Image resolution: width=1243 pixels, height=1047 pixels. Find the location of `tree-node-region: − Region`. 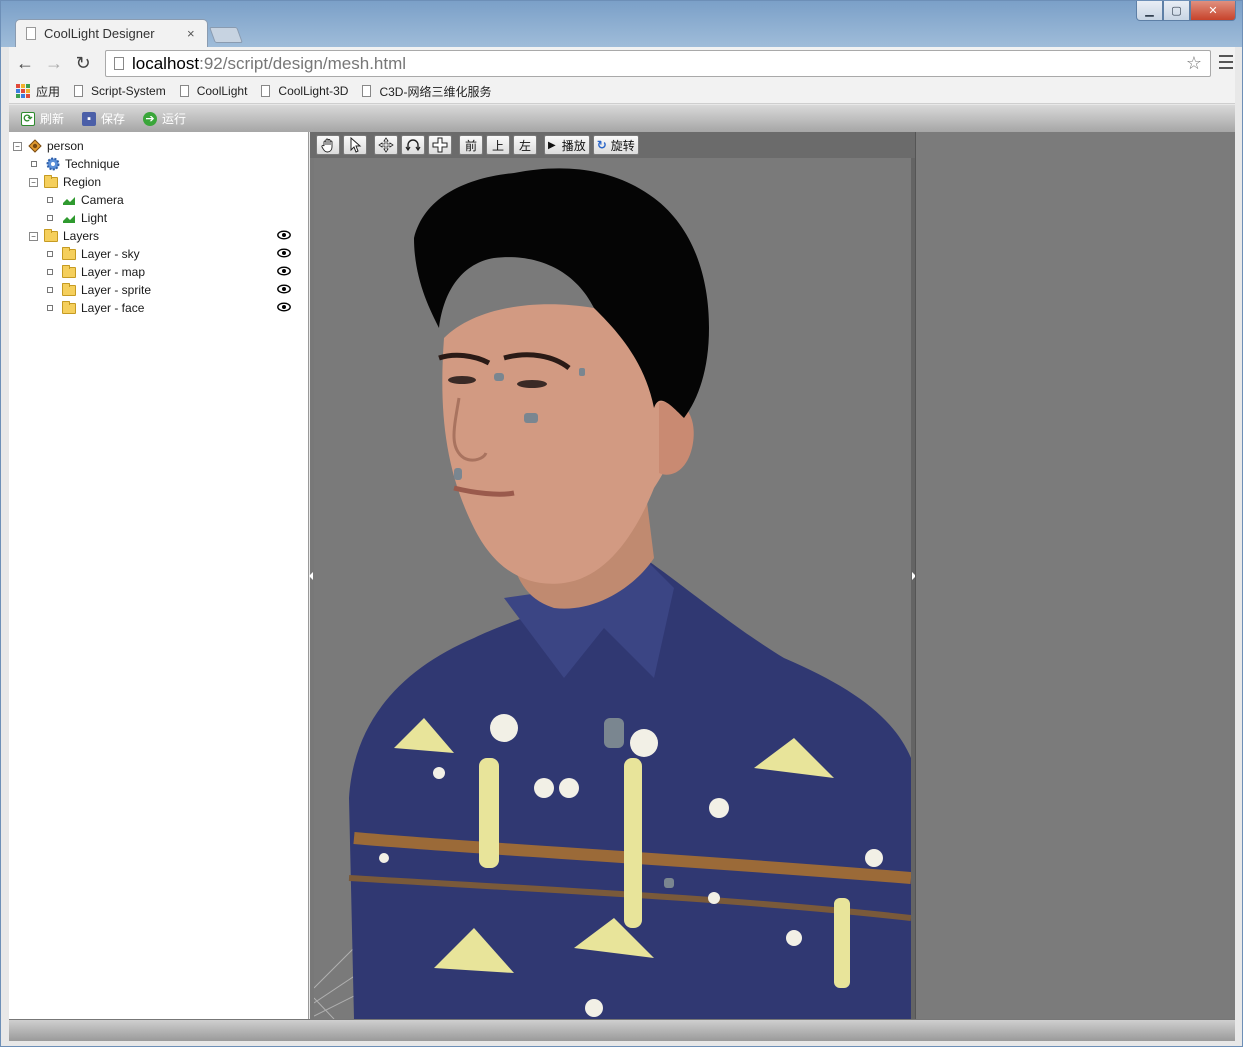

tree-node-region: − Region is located at coordinates (158, 182).